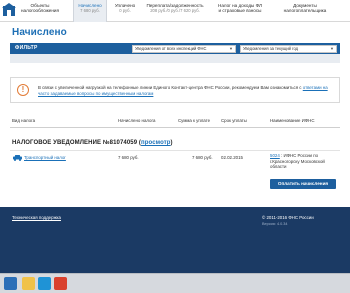 This screenshot has width=350, height=293. I want to click on tab-objects-label-2: налогообложения, so click(40, 11).